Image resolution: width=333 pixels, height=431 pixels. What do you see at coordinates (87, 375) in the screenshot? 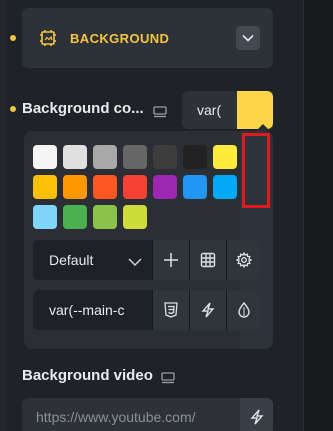
I see `background-video-label: Background video` at bounding box center [87, 375].